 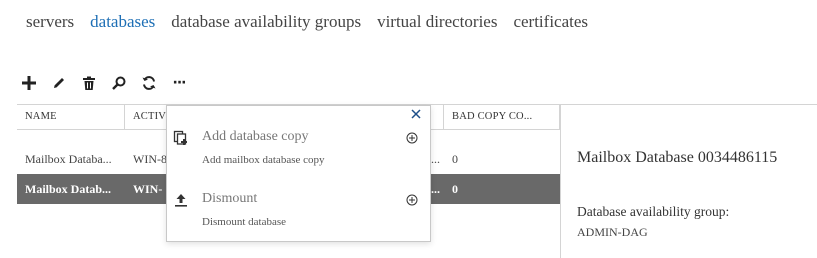 What do you see at coordinates (244, 222) in the screenshot?
I see `menu-item-subtitle: Dismount database` at bounding box center [244, 222].